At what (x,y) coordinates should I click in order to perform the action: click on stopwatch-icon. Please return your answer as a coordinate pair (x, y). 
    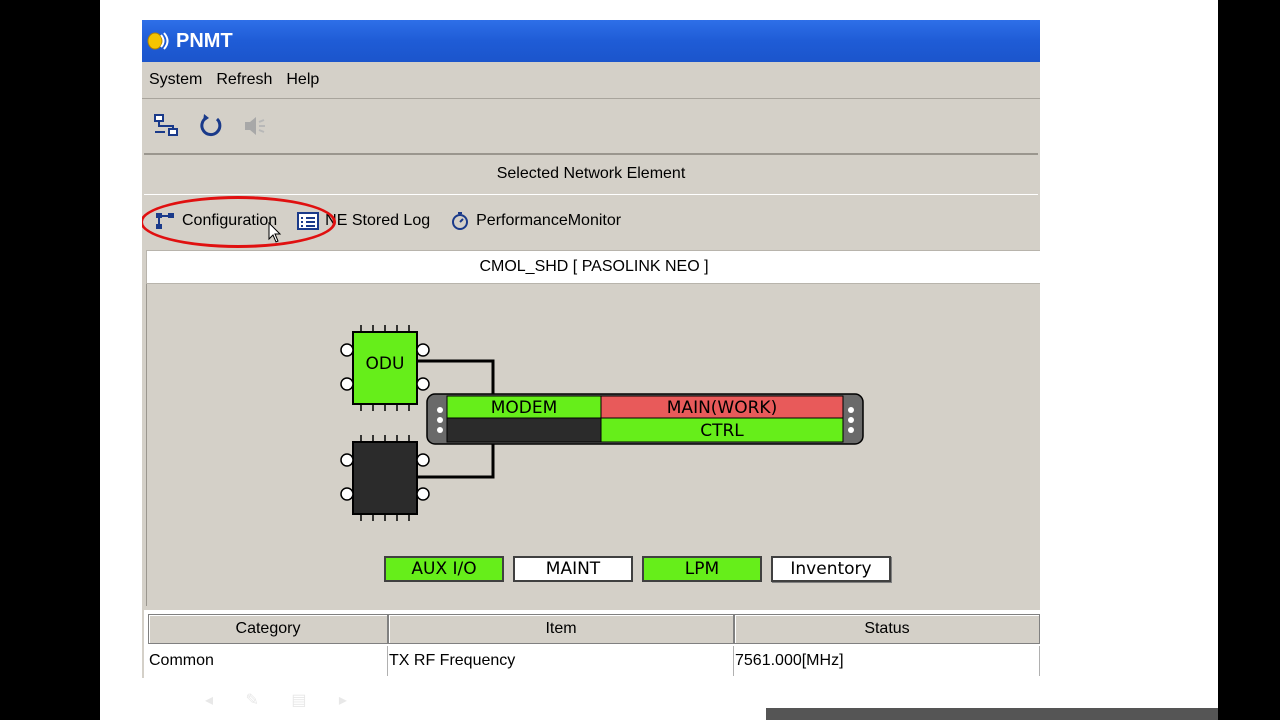
    Looking at the image, I should click on (460, 221).